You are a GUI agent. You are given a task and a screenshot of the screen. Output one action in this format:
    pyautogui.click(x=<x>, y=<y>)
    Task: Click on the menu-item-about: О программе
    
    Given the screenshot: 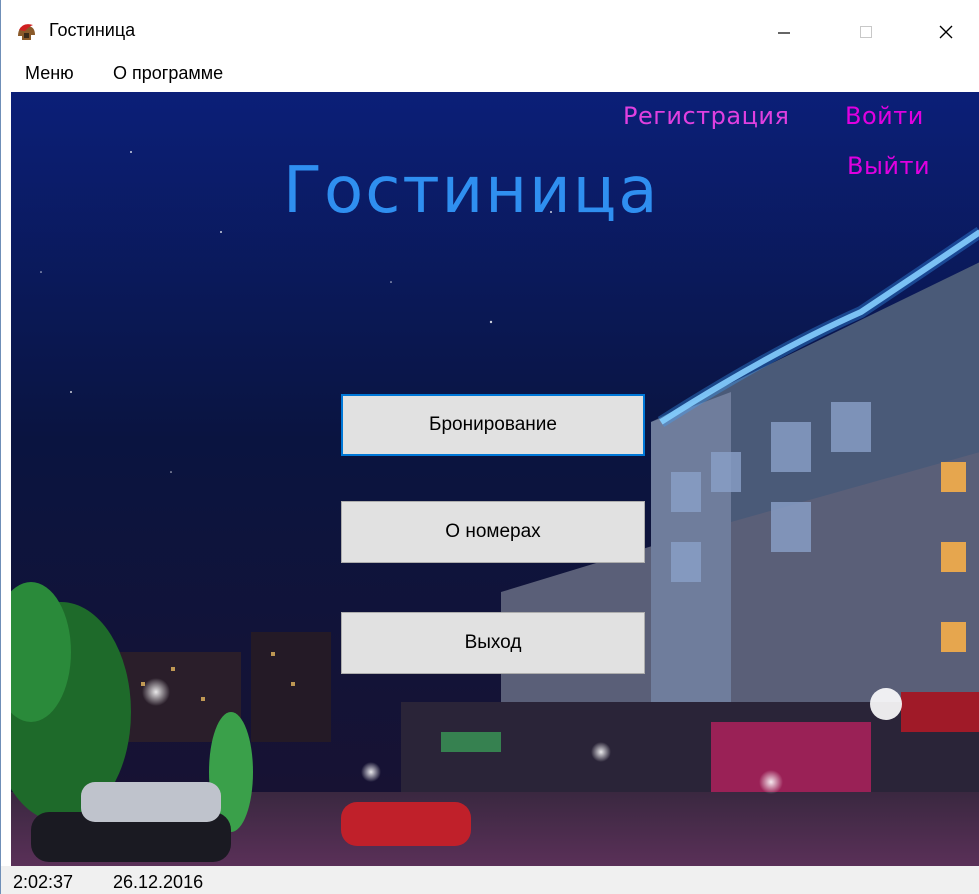 What is the action you would take?
    pyautogui.click(x=168, y=73)
    